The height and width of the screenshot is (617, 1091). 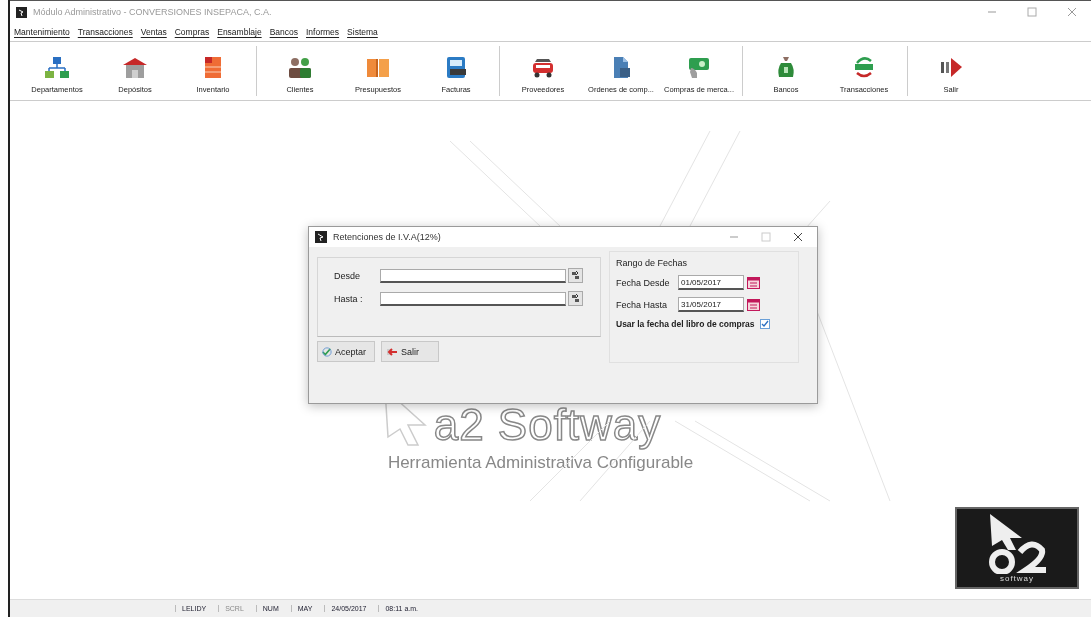 I want to click on menu-item: Compras, so click(x=192, y=32).